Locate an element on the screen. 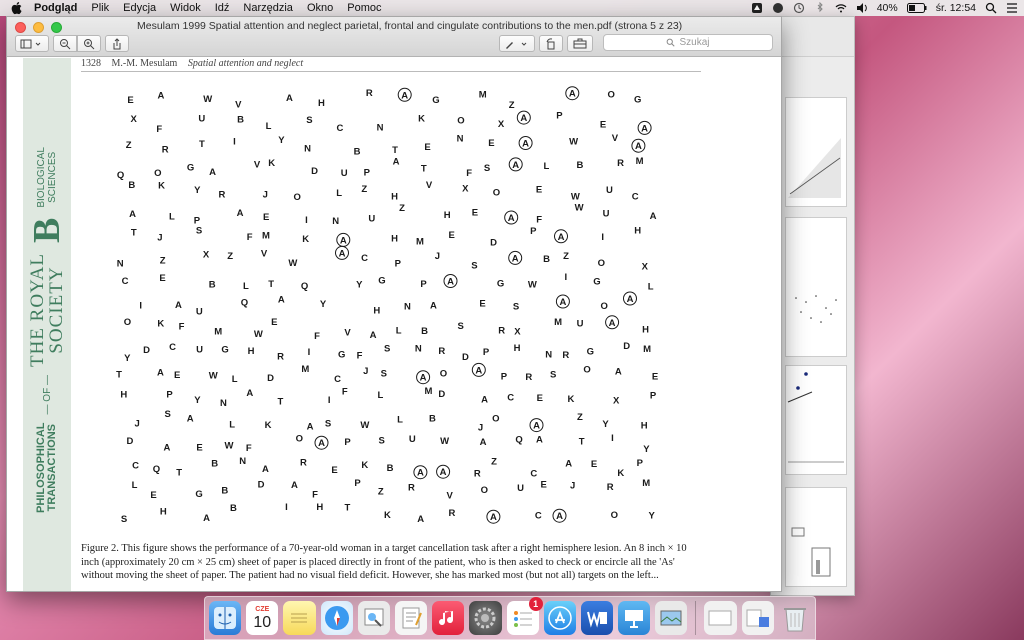 This screenshot has width=1024, height=640. share-icon is located at coordinates (117, 43).